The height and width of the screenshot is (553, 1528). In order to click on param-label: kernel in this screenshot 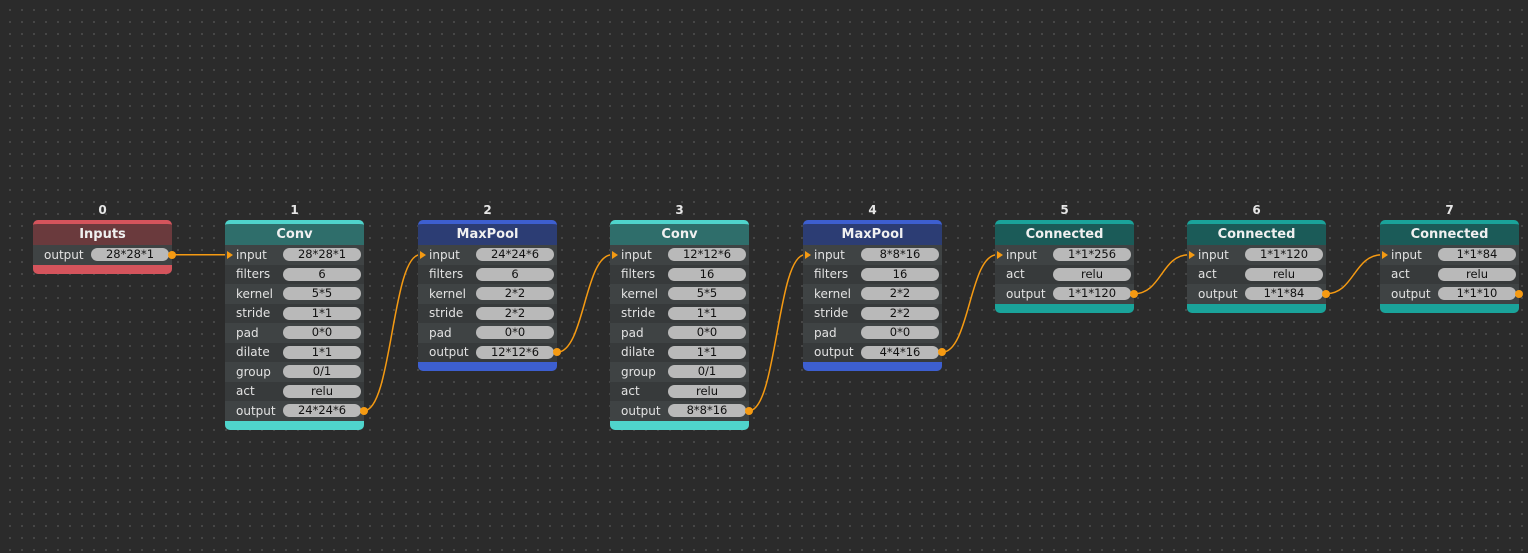, I will do `click(254, 293)`.